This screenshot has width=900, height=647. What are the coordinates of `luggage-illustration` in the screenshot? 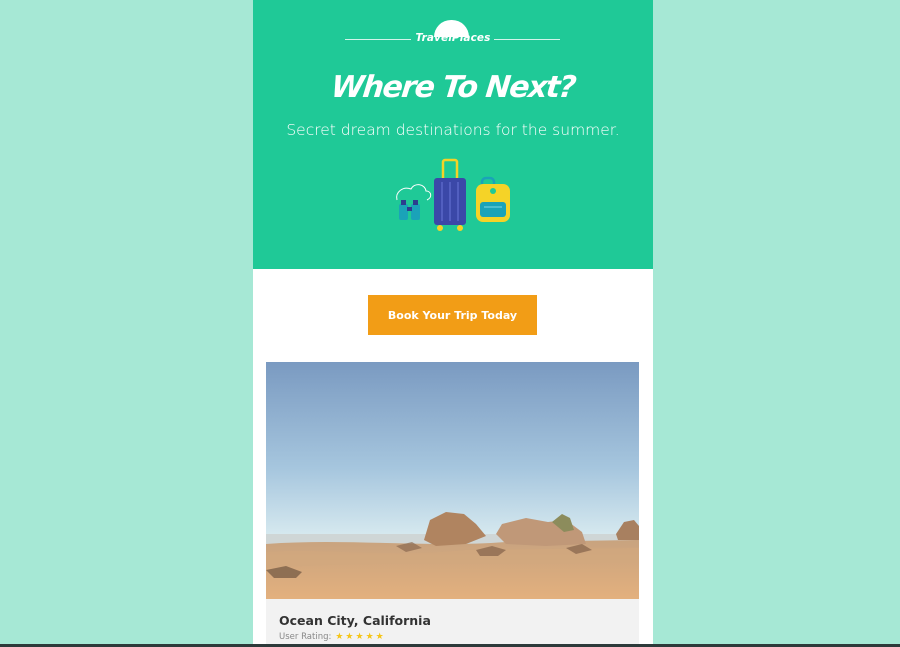 It's located at (453, 194).